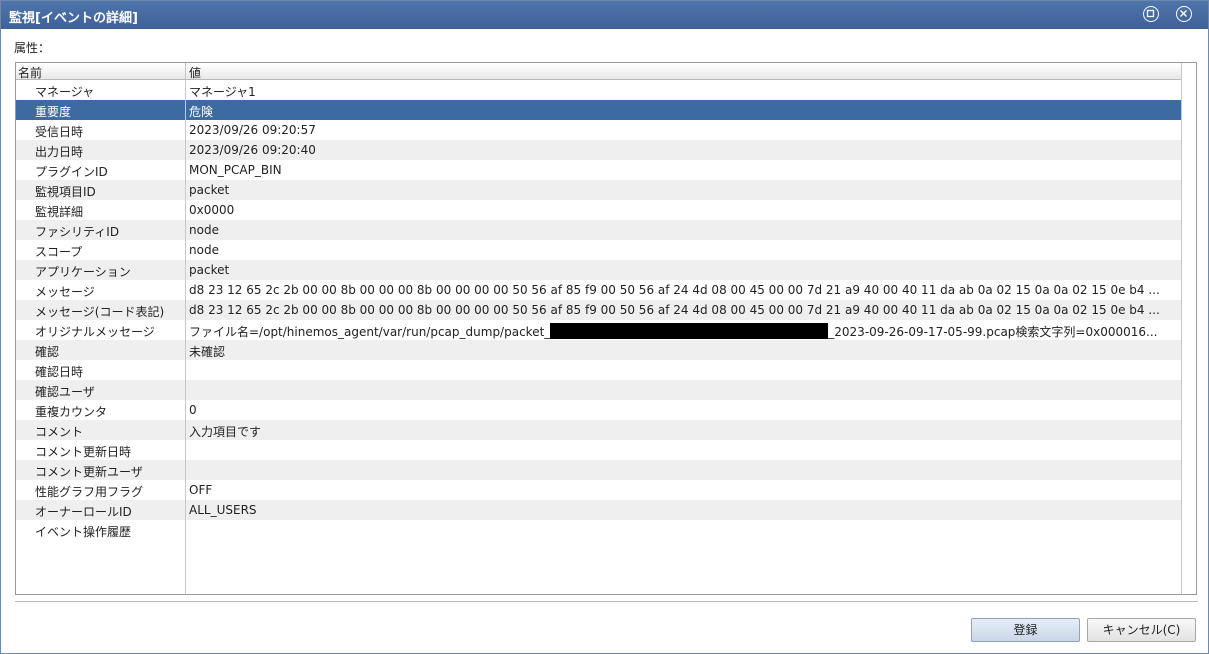 Image resolution: width=1209 pixels, height=654 pixels. I want to click on column-divider-line, so click(185, 337).